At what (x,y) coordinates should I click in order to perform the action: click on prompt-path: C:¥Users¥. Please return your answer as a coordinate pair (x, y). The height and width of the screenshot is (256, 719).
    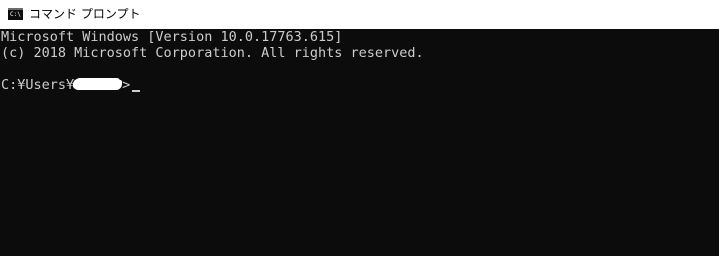
    Looking at the image, I should click on (38, 85).